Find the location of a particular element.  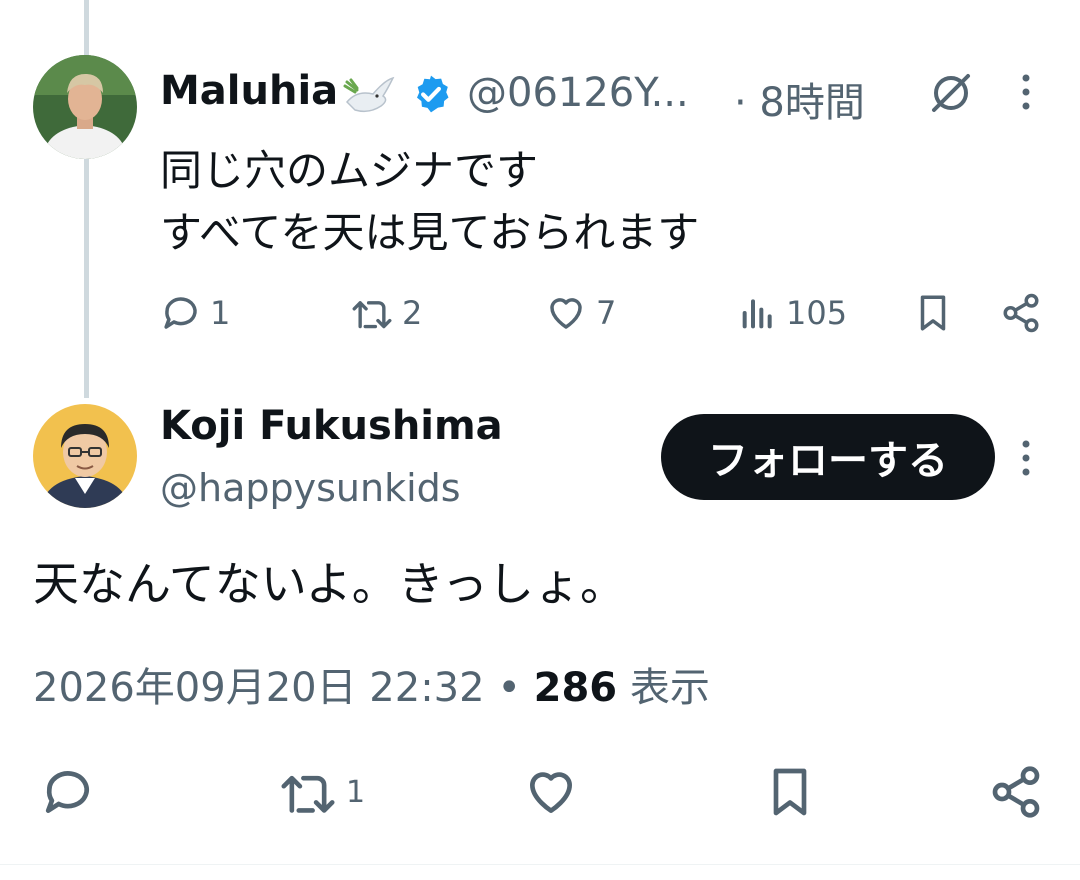

like-button: 7 is located at coordinates (580, 313).